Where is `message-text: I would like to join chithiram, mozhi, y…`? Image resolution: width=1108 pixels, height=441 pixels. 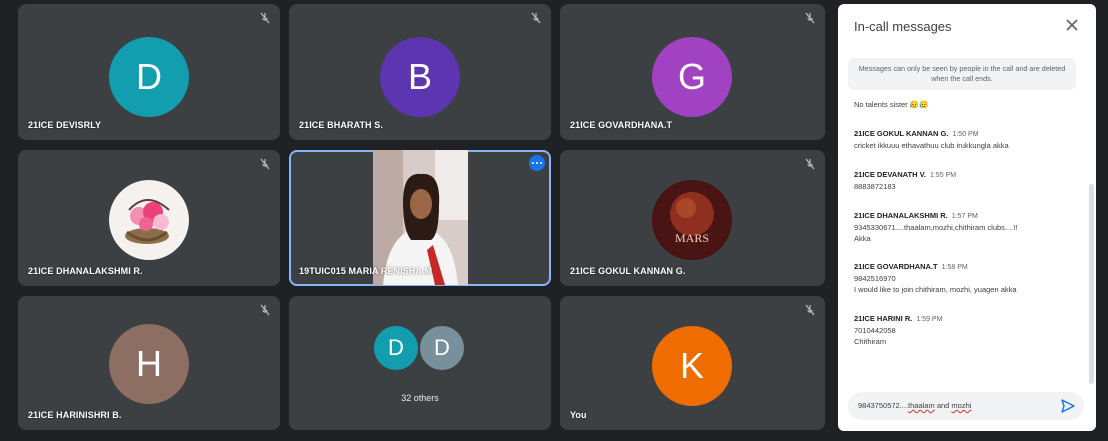
message-text: I would like to join chithiram, mozhi, y… is located at coordinates (935, 290).